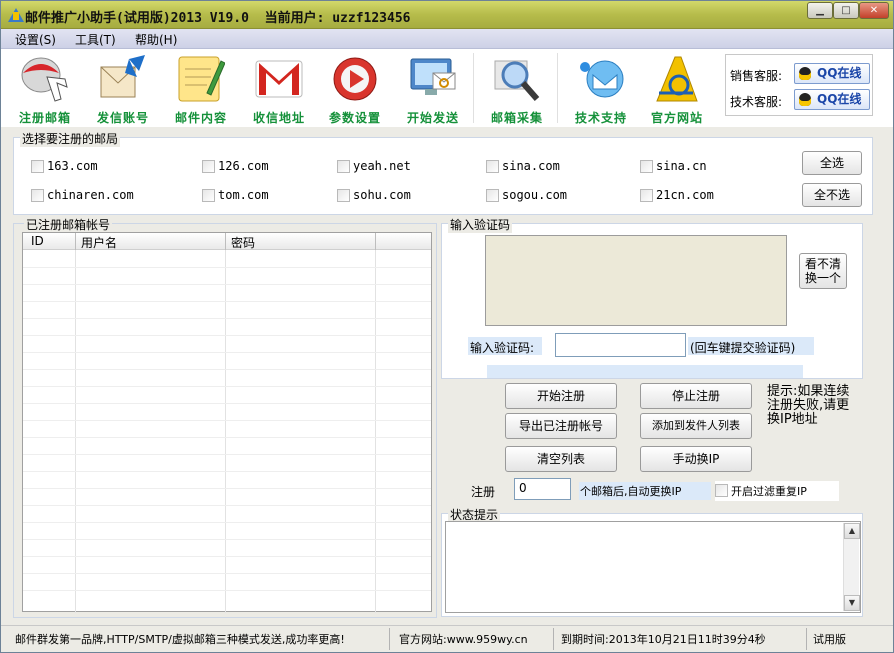 This screenshot has width=894, height=653. I want to click on captcha-input-label: 输入验证码:, so click(505, 346).